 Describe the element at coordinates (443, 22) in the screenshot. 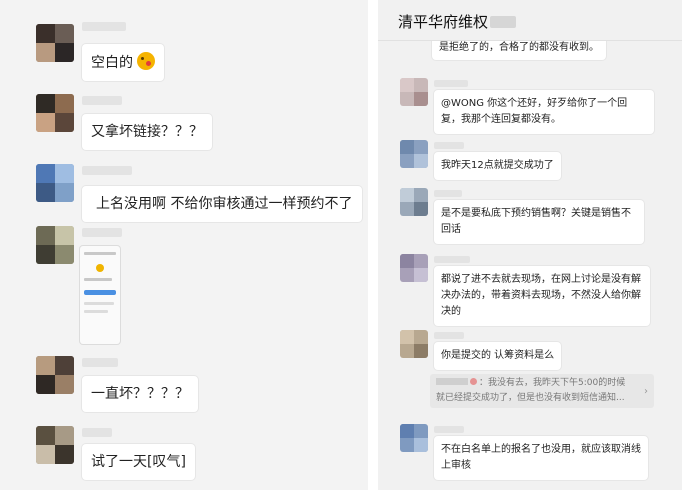

I see `chat-title: 清平华府维权` at that location.